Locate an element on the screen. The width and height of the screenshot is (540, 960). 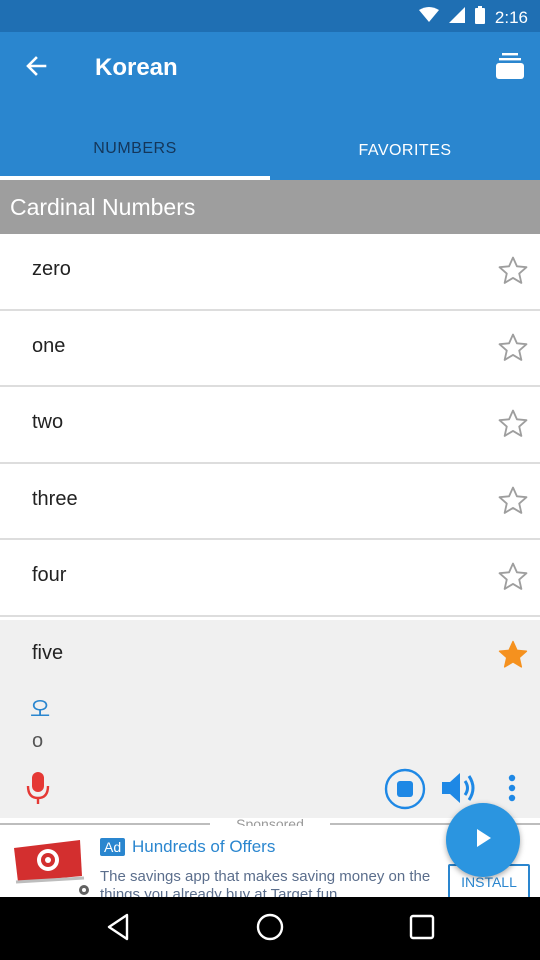
nav-back-button is located at coordinates (118, 929).